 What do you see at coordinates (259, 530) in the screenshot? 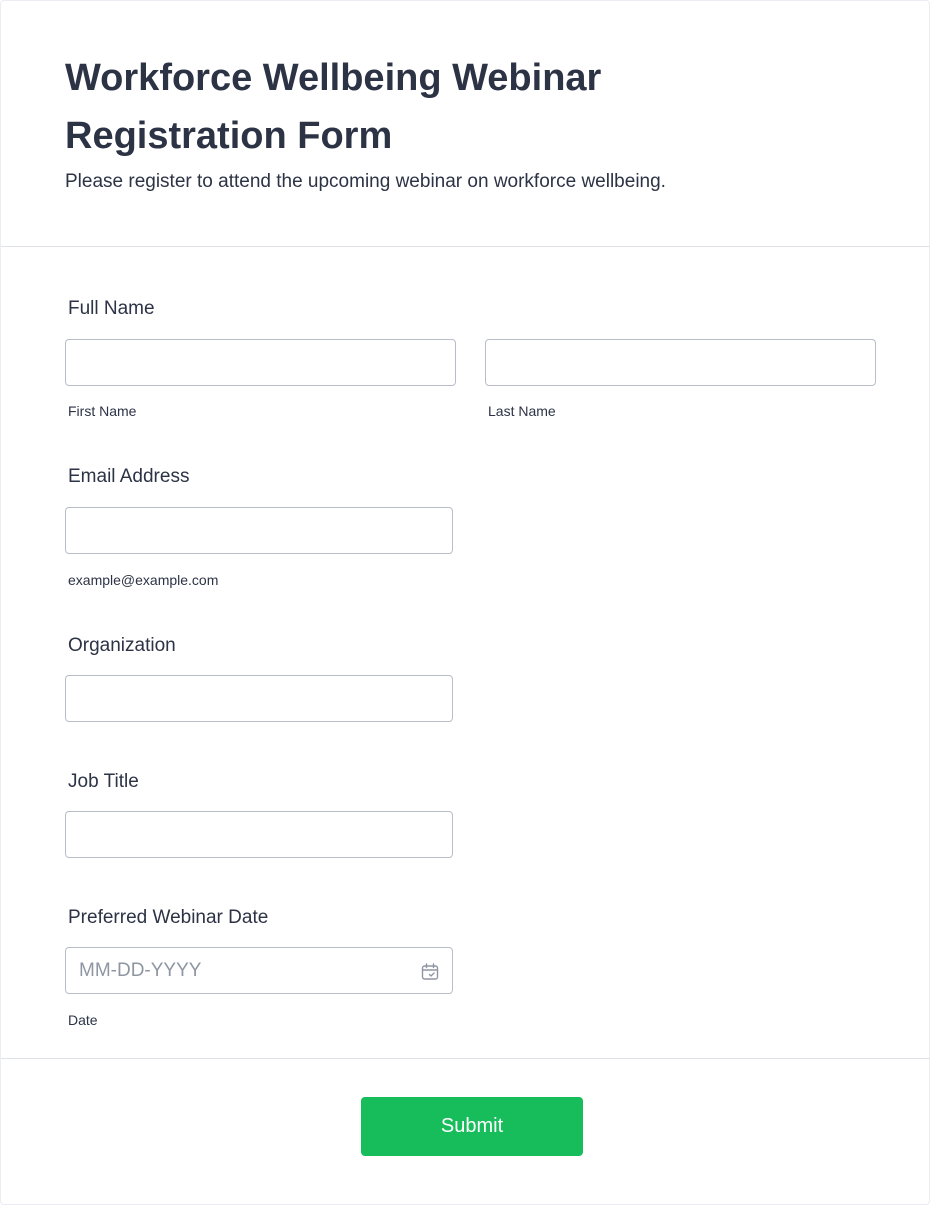
I see `email-field` at bounding box center [259, 530].